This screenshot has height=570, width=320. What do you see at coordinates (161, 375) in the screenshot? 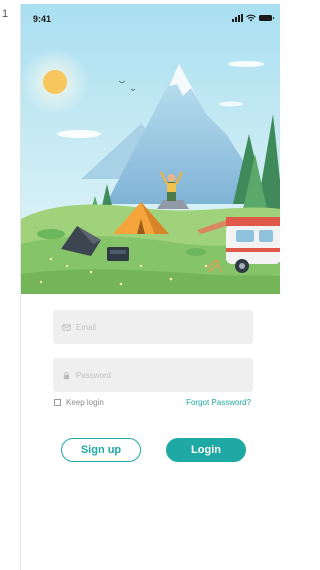
I see `password-input` at bounding box center [161, 375].